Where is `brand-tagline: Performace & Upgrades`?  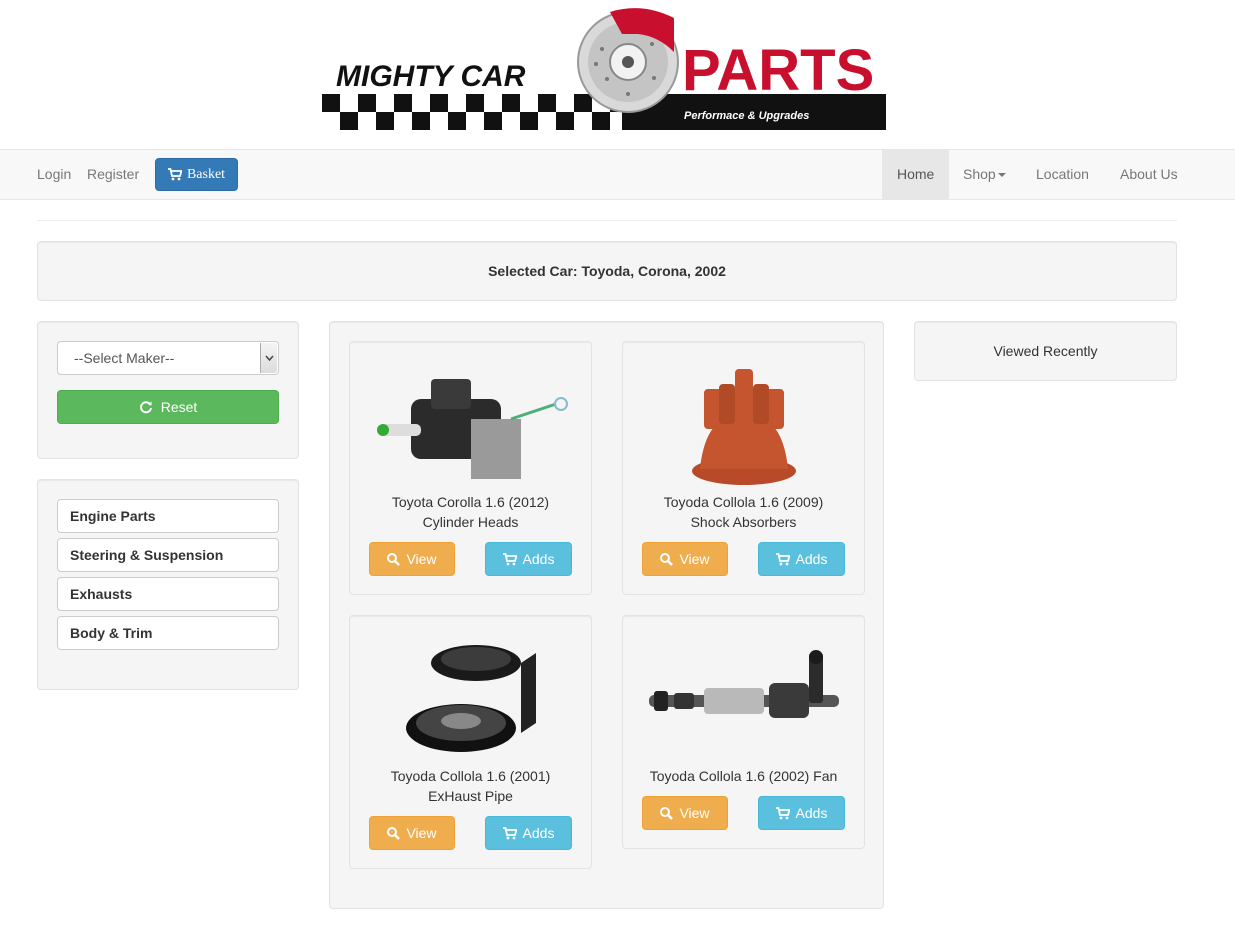 brand-tagline: Performace & Upgrades is located at coordinates (746, 116).